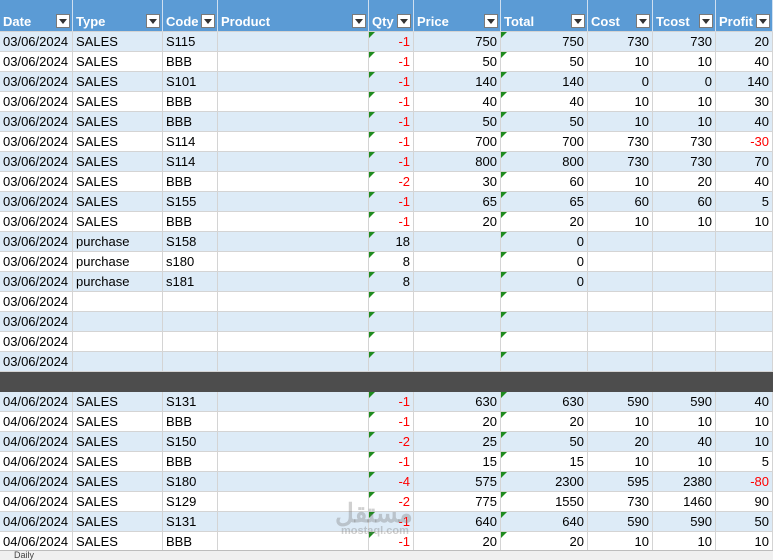 Image resolution: width=773 pixels, height=560 pixels. I want to click on cell-total: 65, so click(544, 202).